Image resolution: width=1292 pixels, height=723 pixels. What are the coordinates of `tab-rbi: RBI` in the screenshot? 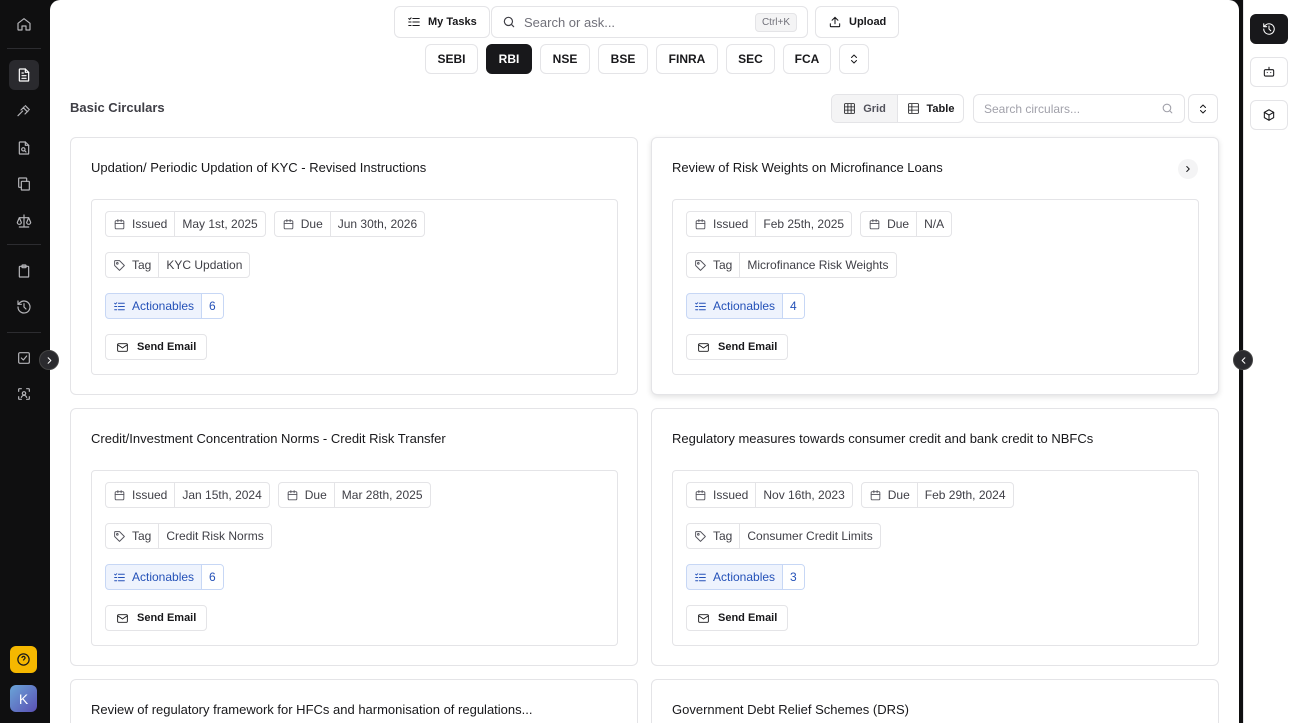 It's located at (509, 59).